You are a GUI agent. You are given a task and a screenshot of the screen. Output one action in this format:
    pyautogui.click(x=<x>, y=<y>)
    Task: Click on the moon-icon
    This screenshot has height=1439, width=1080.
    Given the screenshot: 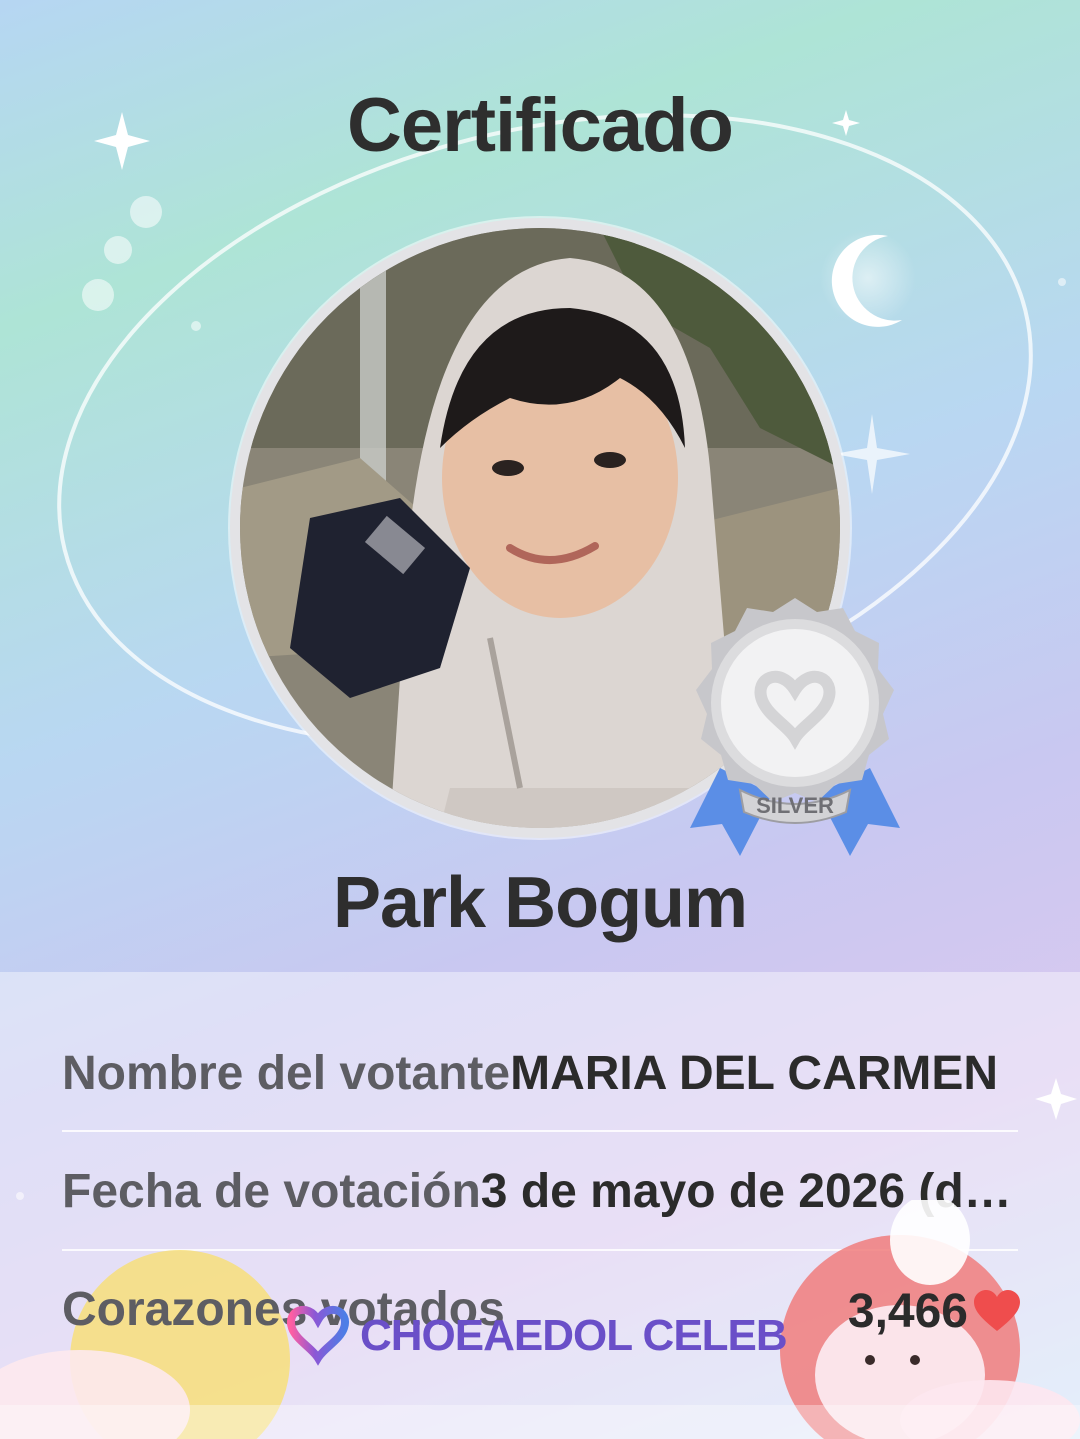 What is the action you would take?
    pyautogui.click(x=868, y=278)
    